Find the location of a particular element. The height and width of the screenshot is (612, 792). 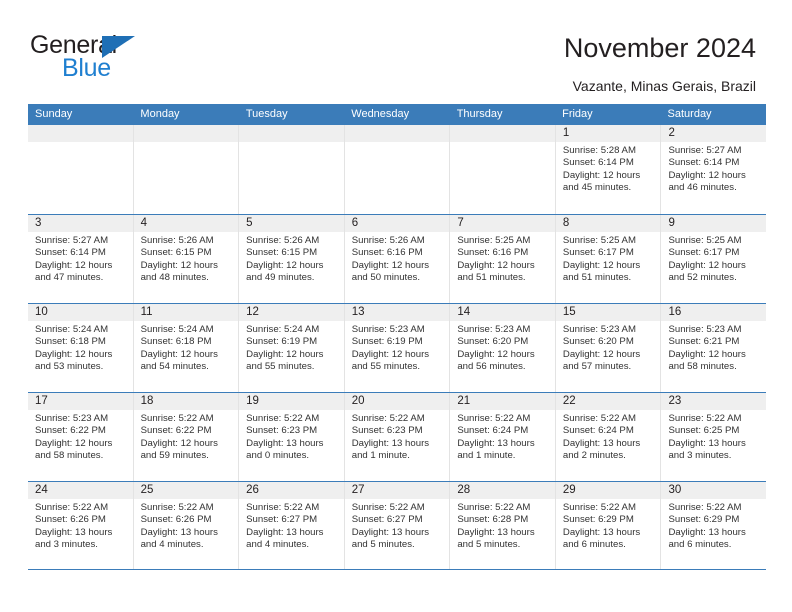

sunset-text: Sunset: 6:20 PM is located at coordinates (598, 342).